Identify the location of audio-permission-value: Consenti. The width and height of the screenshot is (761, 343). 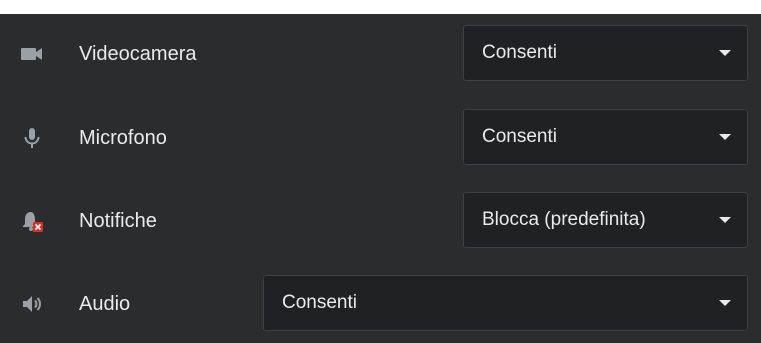
(319, 302).